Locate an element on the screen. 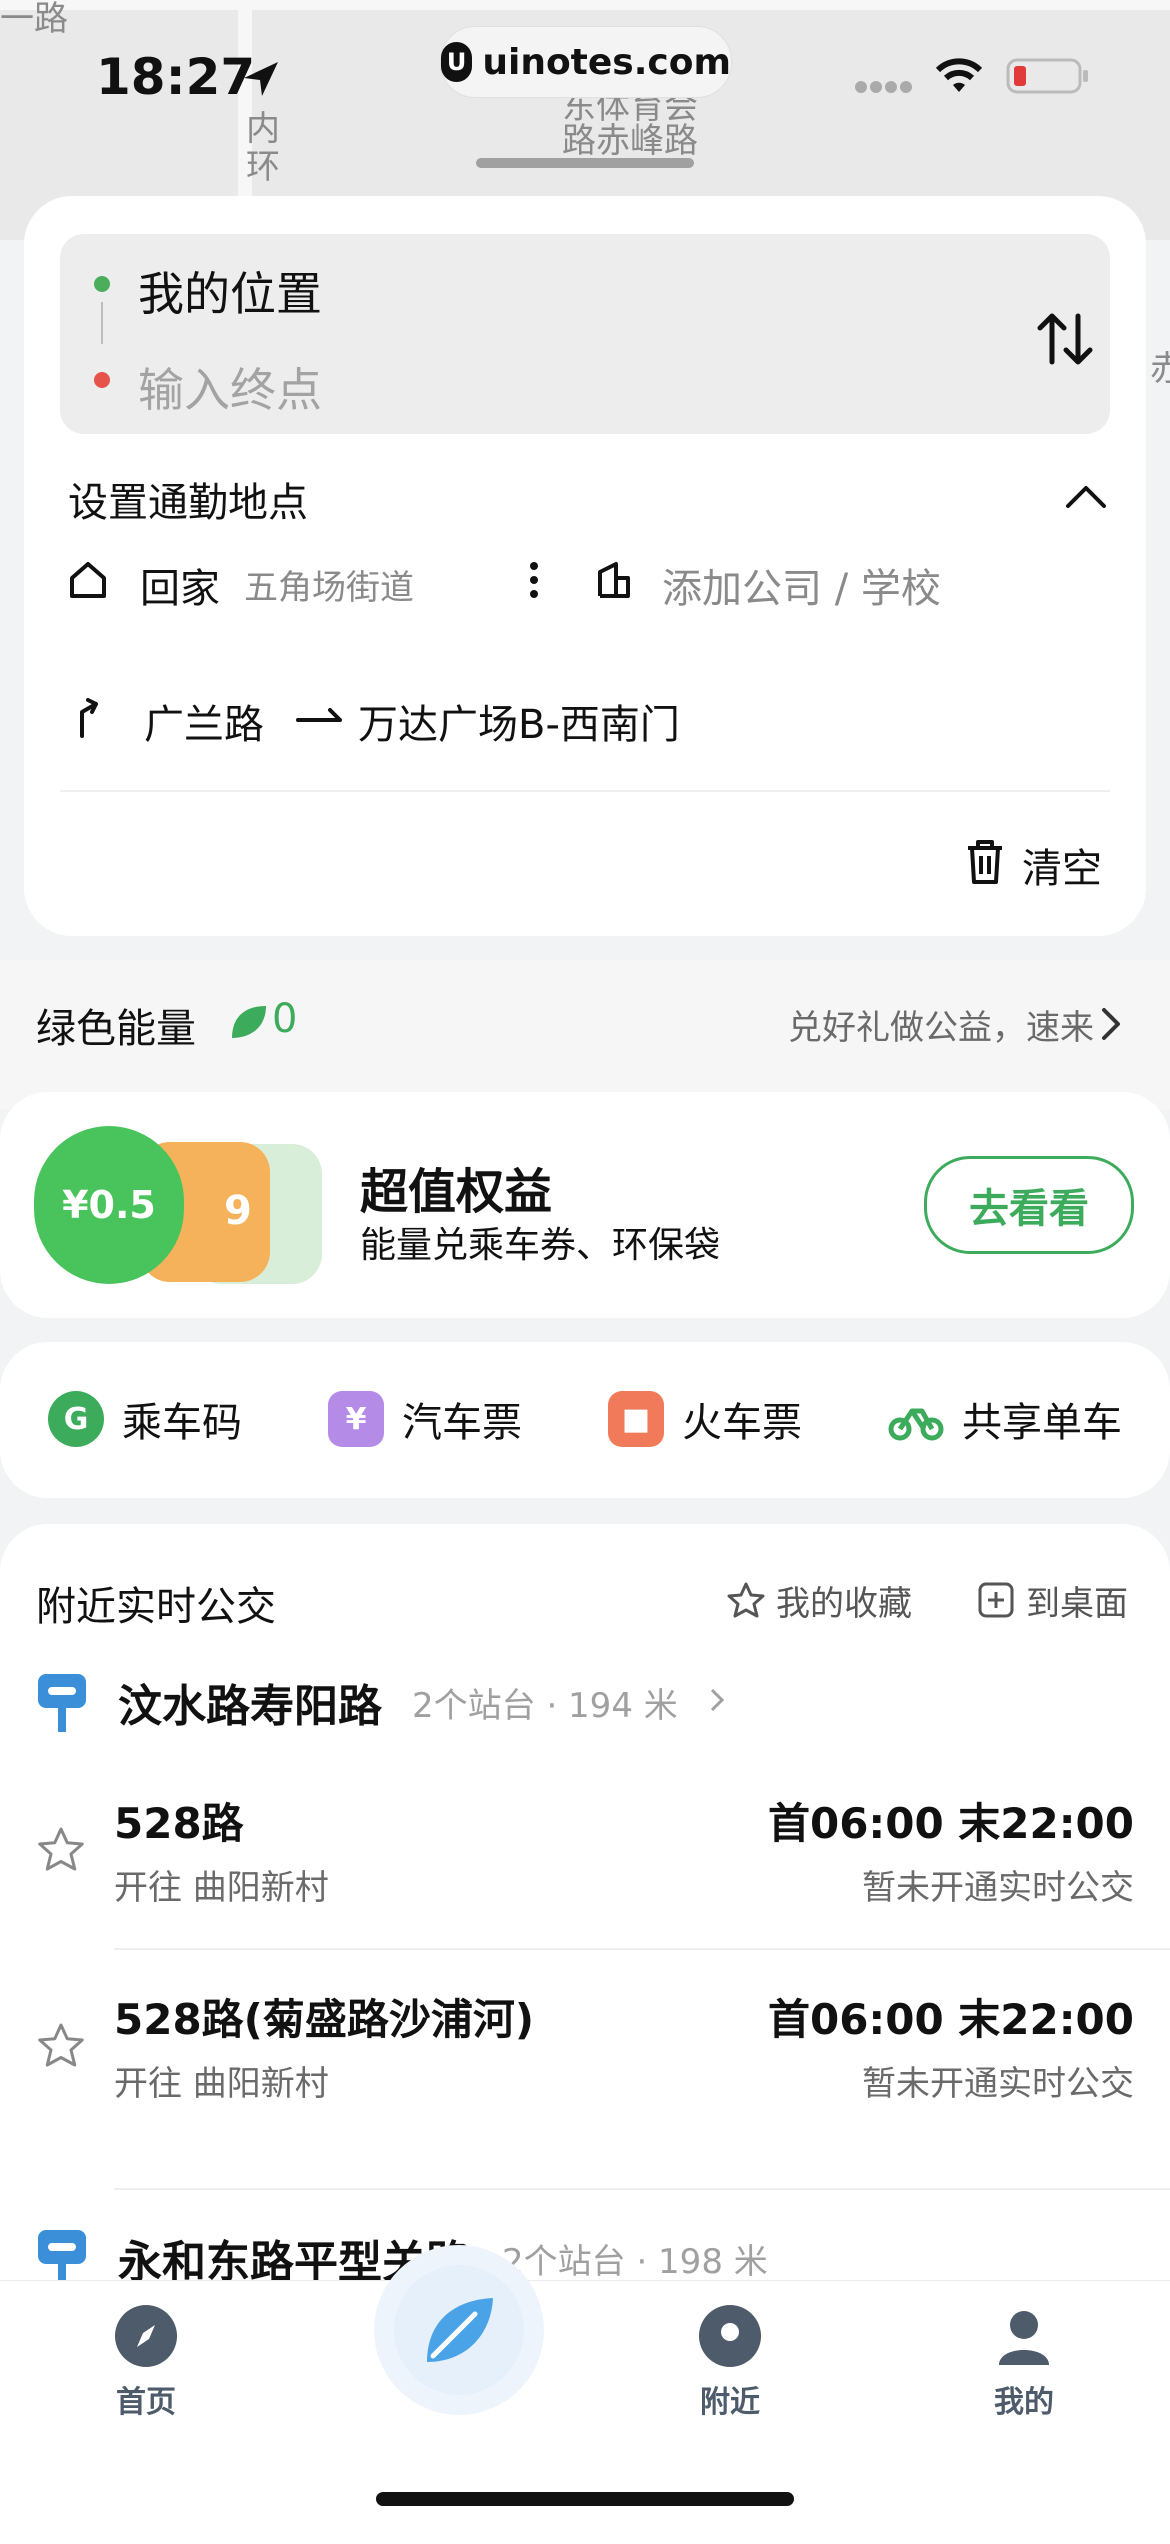 The image size is (1170, 2544). quick-ride-code: G 乘车码 is located at coordinates (145, 1419).